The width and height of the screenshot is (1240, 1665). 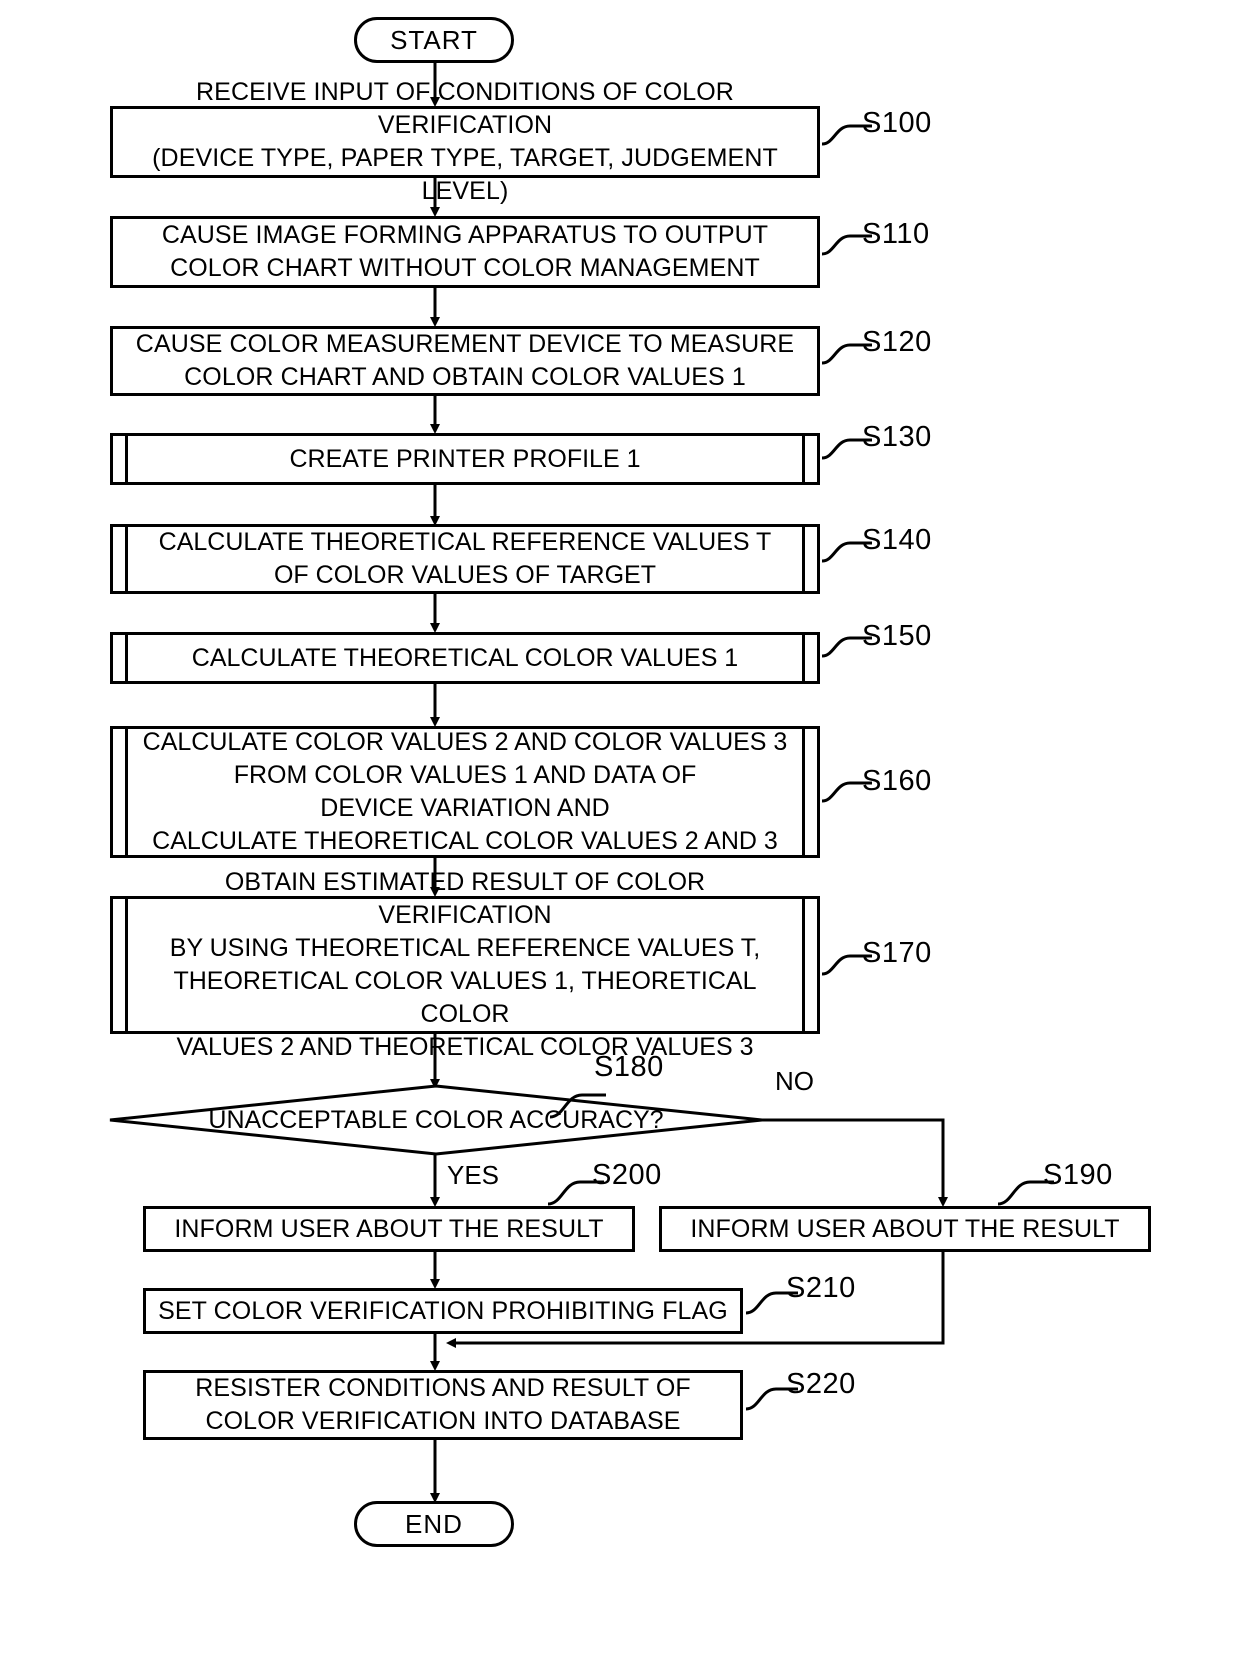 What do you see at coordinates (897, 437) in the screenshot?
I see `step-ref-s130: S130` at bounding box center [897, 437].